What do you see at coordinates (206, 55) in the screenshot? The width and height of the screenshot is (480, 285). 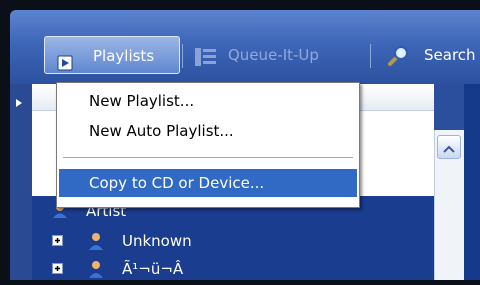 I see `queue-list-icon` at bounding box center [206, 55].